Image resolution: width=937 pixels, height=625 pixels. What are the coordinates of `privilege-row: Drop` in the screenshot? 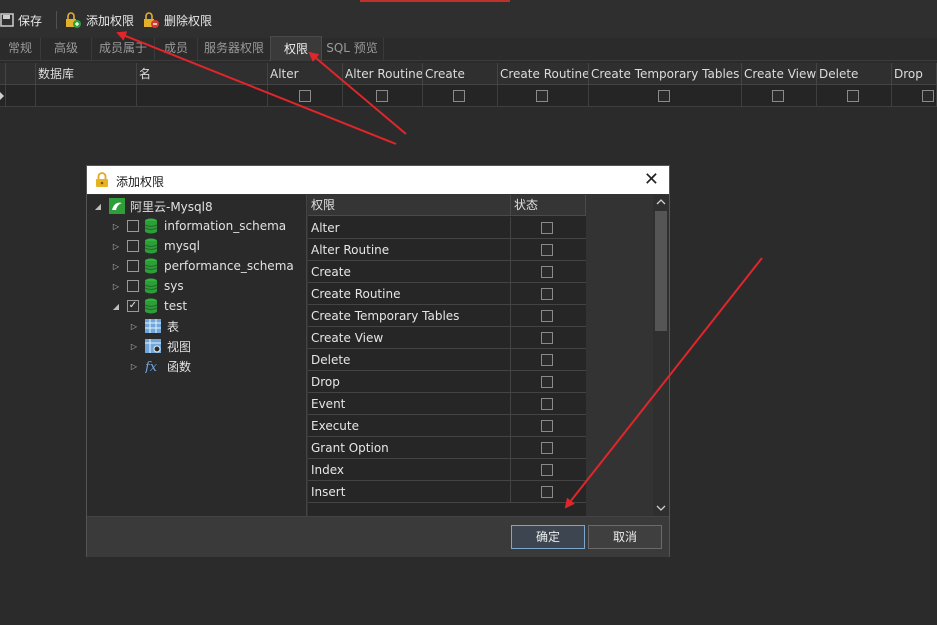 It's located at (447, 382).